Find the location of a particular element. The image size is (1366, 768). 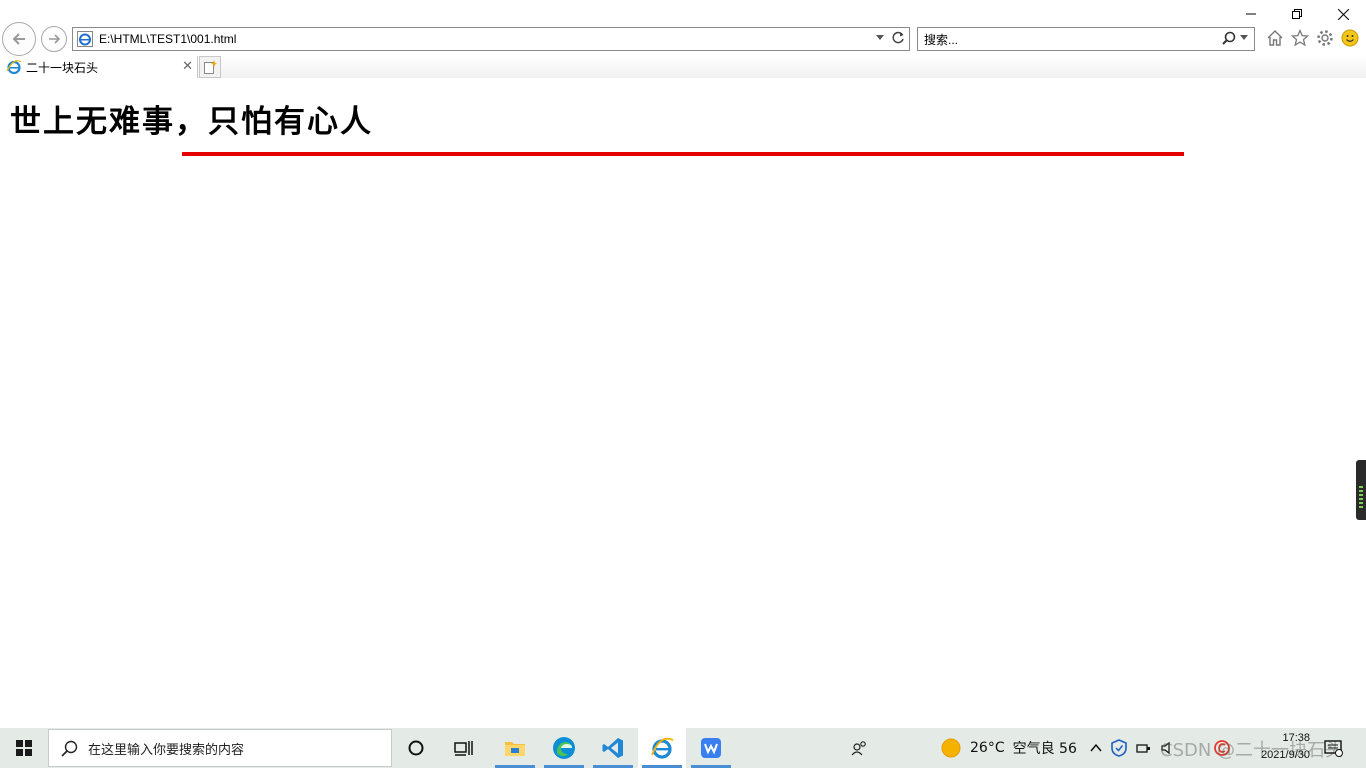

vscode-button is located at coordinates (613, 748).